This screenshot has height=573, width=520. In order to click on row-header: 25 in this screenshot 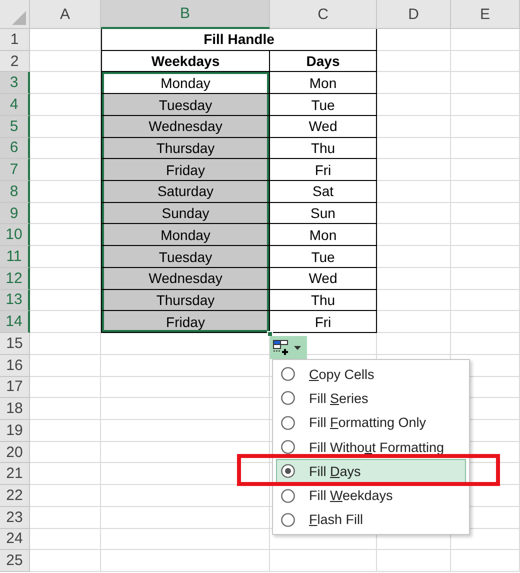, I will do `click(15, 561)`.